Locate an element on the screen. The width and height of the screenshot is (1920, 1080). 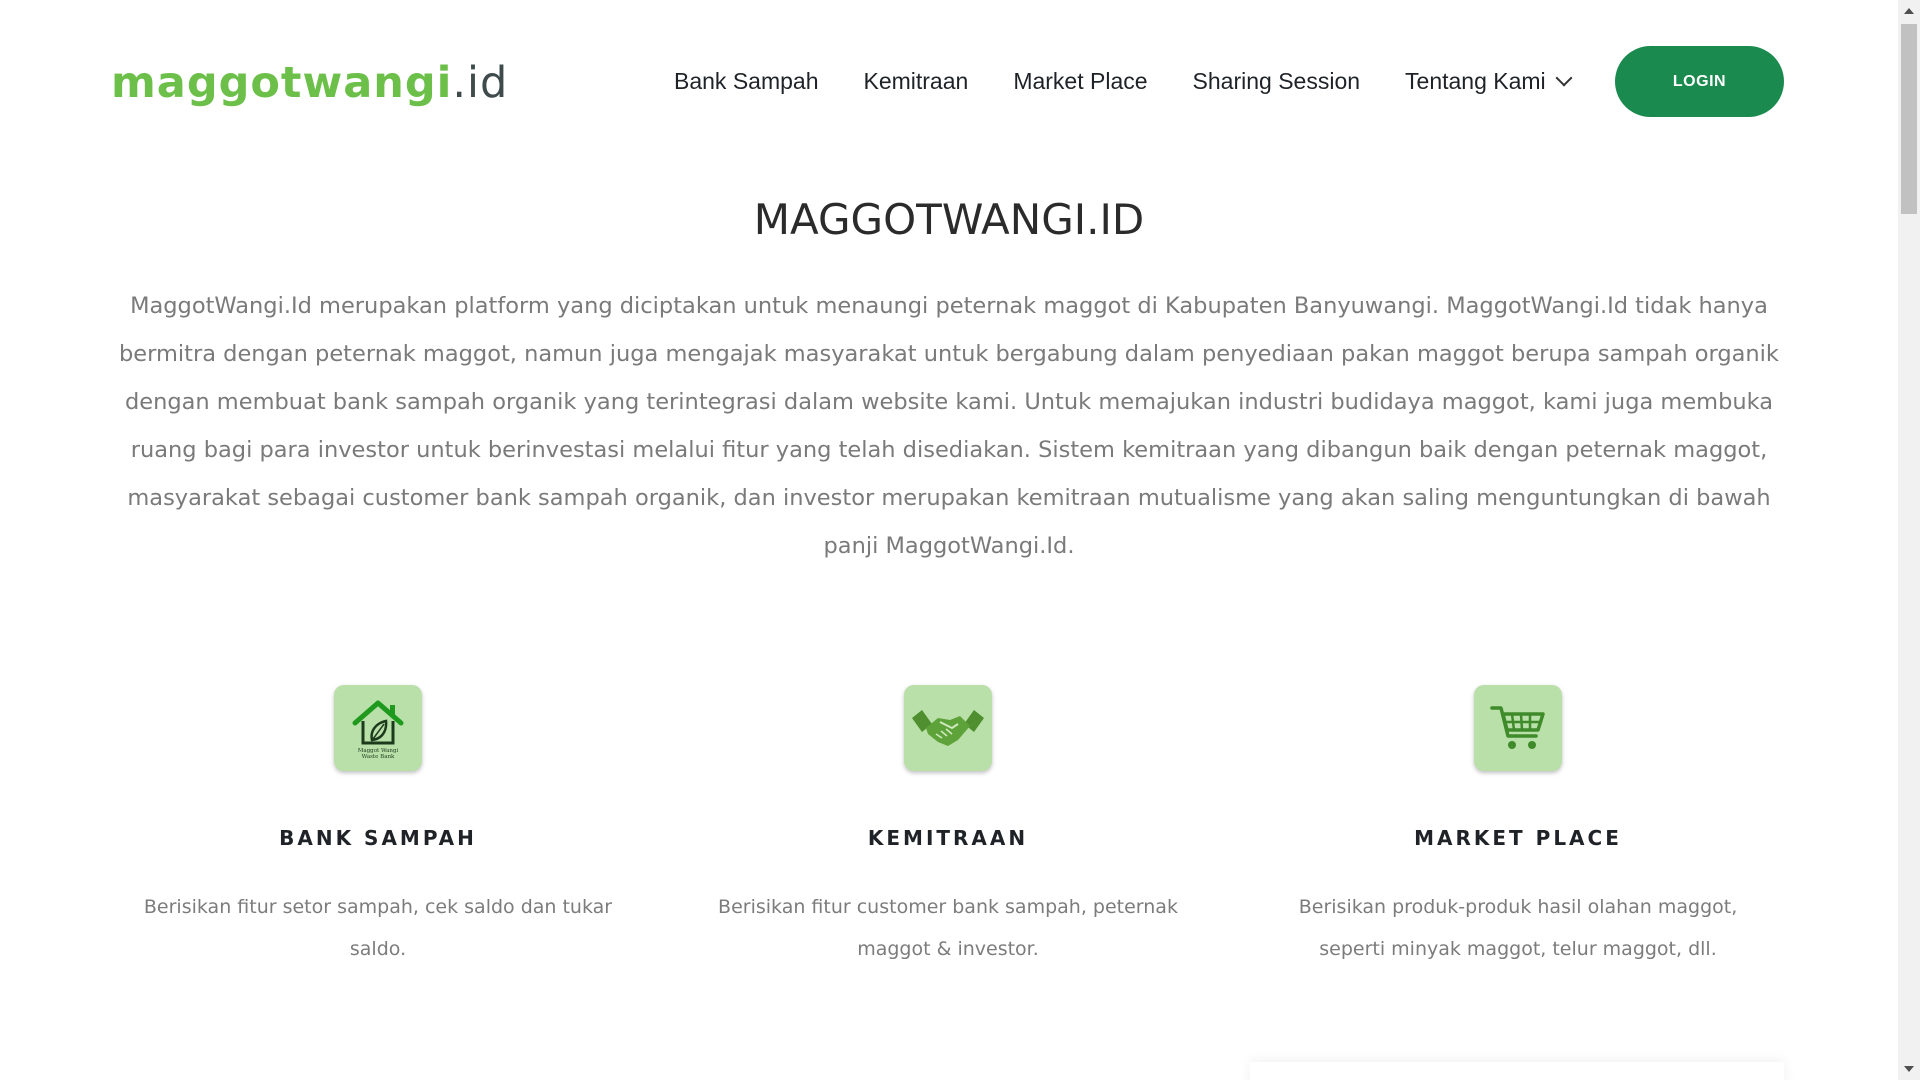
nav-sharing-session: Sharing Session is located at coordinates (1277, 81).